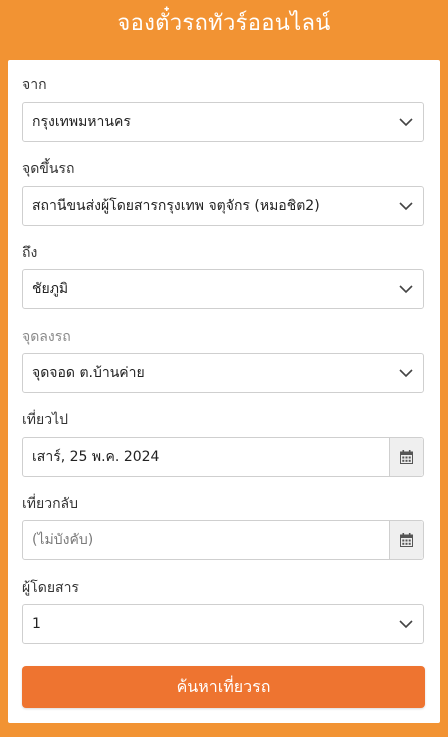  What do you see at coordinates (30, 253) in the screenshot?
I see `to-label: ถึง` at bounding box center [30, 253].